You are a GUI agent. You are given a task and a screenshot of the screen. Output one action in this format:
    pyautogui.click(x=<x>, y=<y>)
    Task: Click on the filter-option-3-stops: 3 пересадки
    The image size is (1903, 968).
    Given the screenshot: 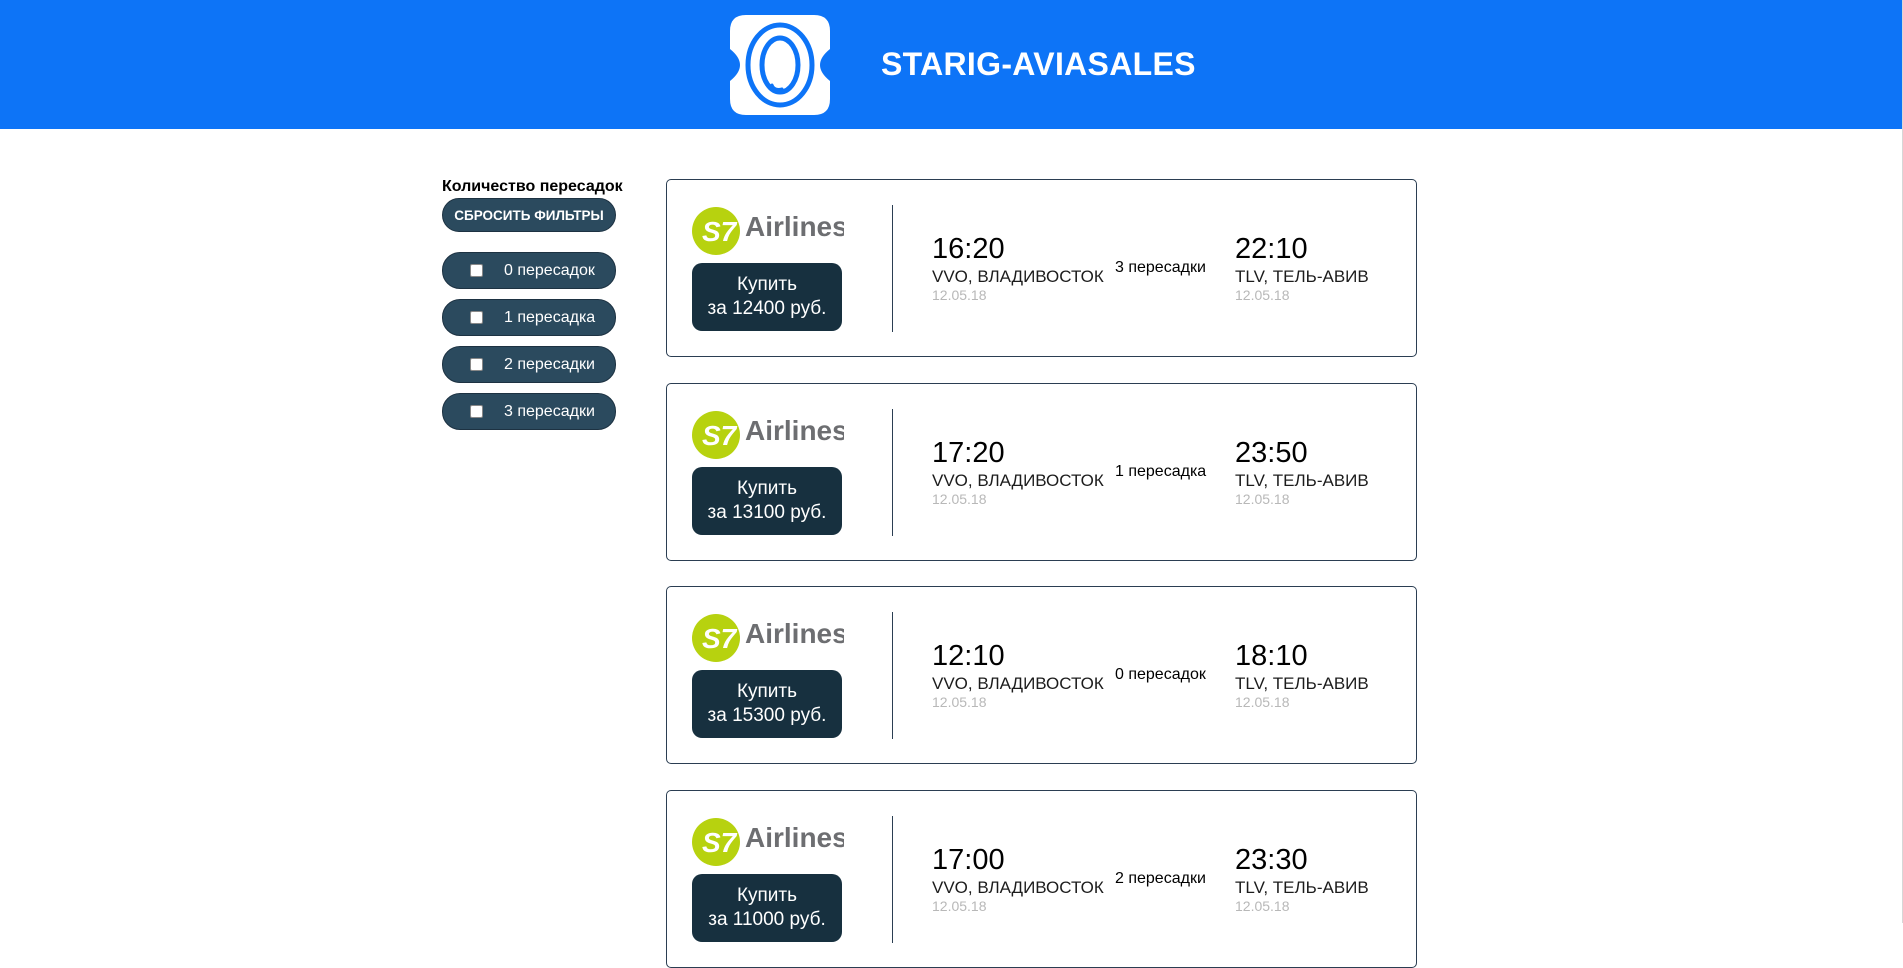 What is the action you would take?
    pyautogui.click(x=529, y=411)
    